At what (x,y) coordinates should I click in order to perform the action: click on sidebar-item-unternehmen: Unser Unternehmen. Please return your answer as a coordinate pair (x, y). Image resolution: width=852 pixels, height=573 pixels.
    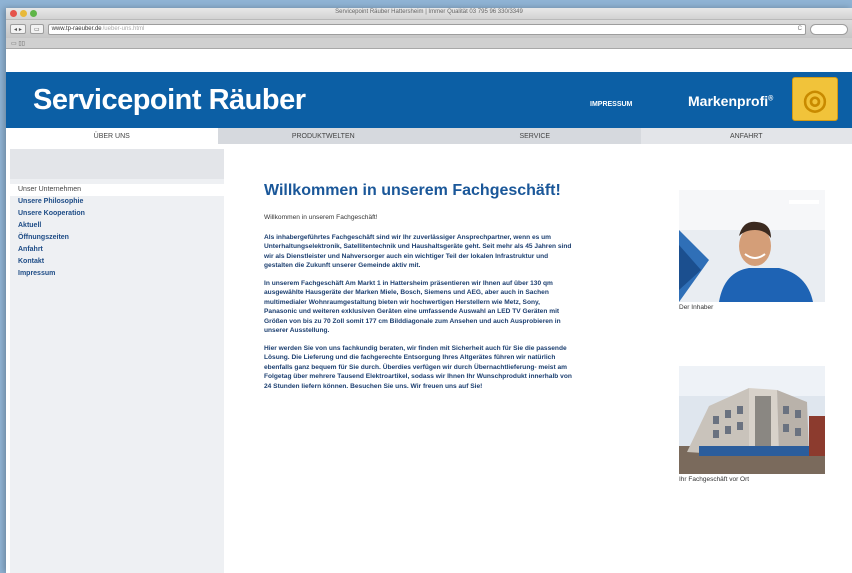
    Looking at the image, I should click on (117, 190).